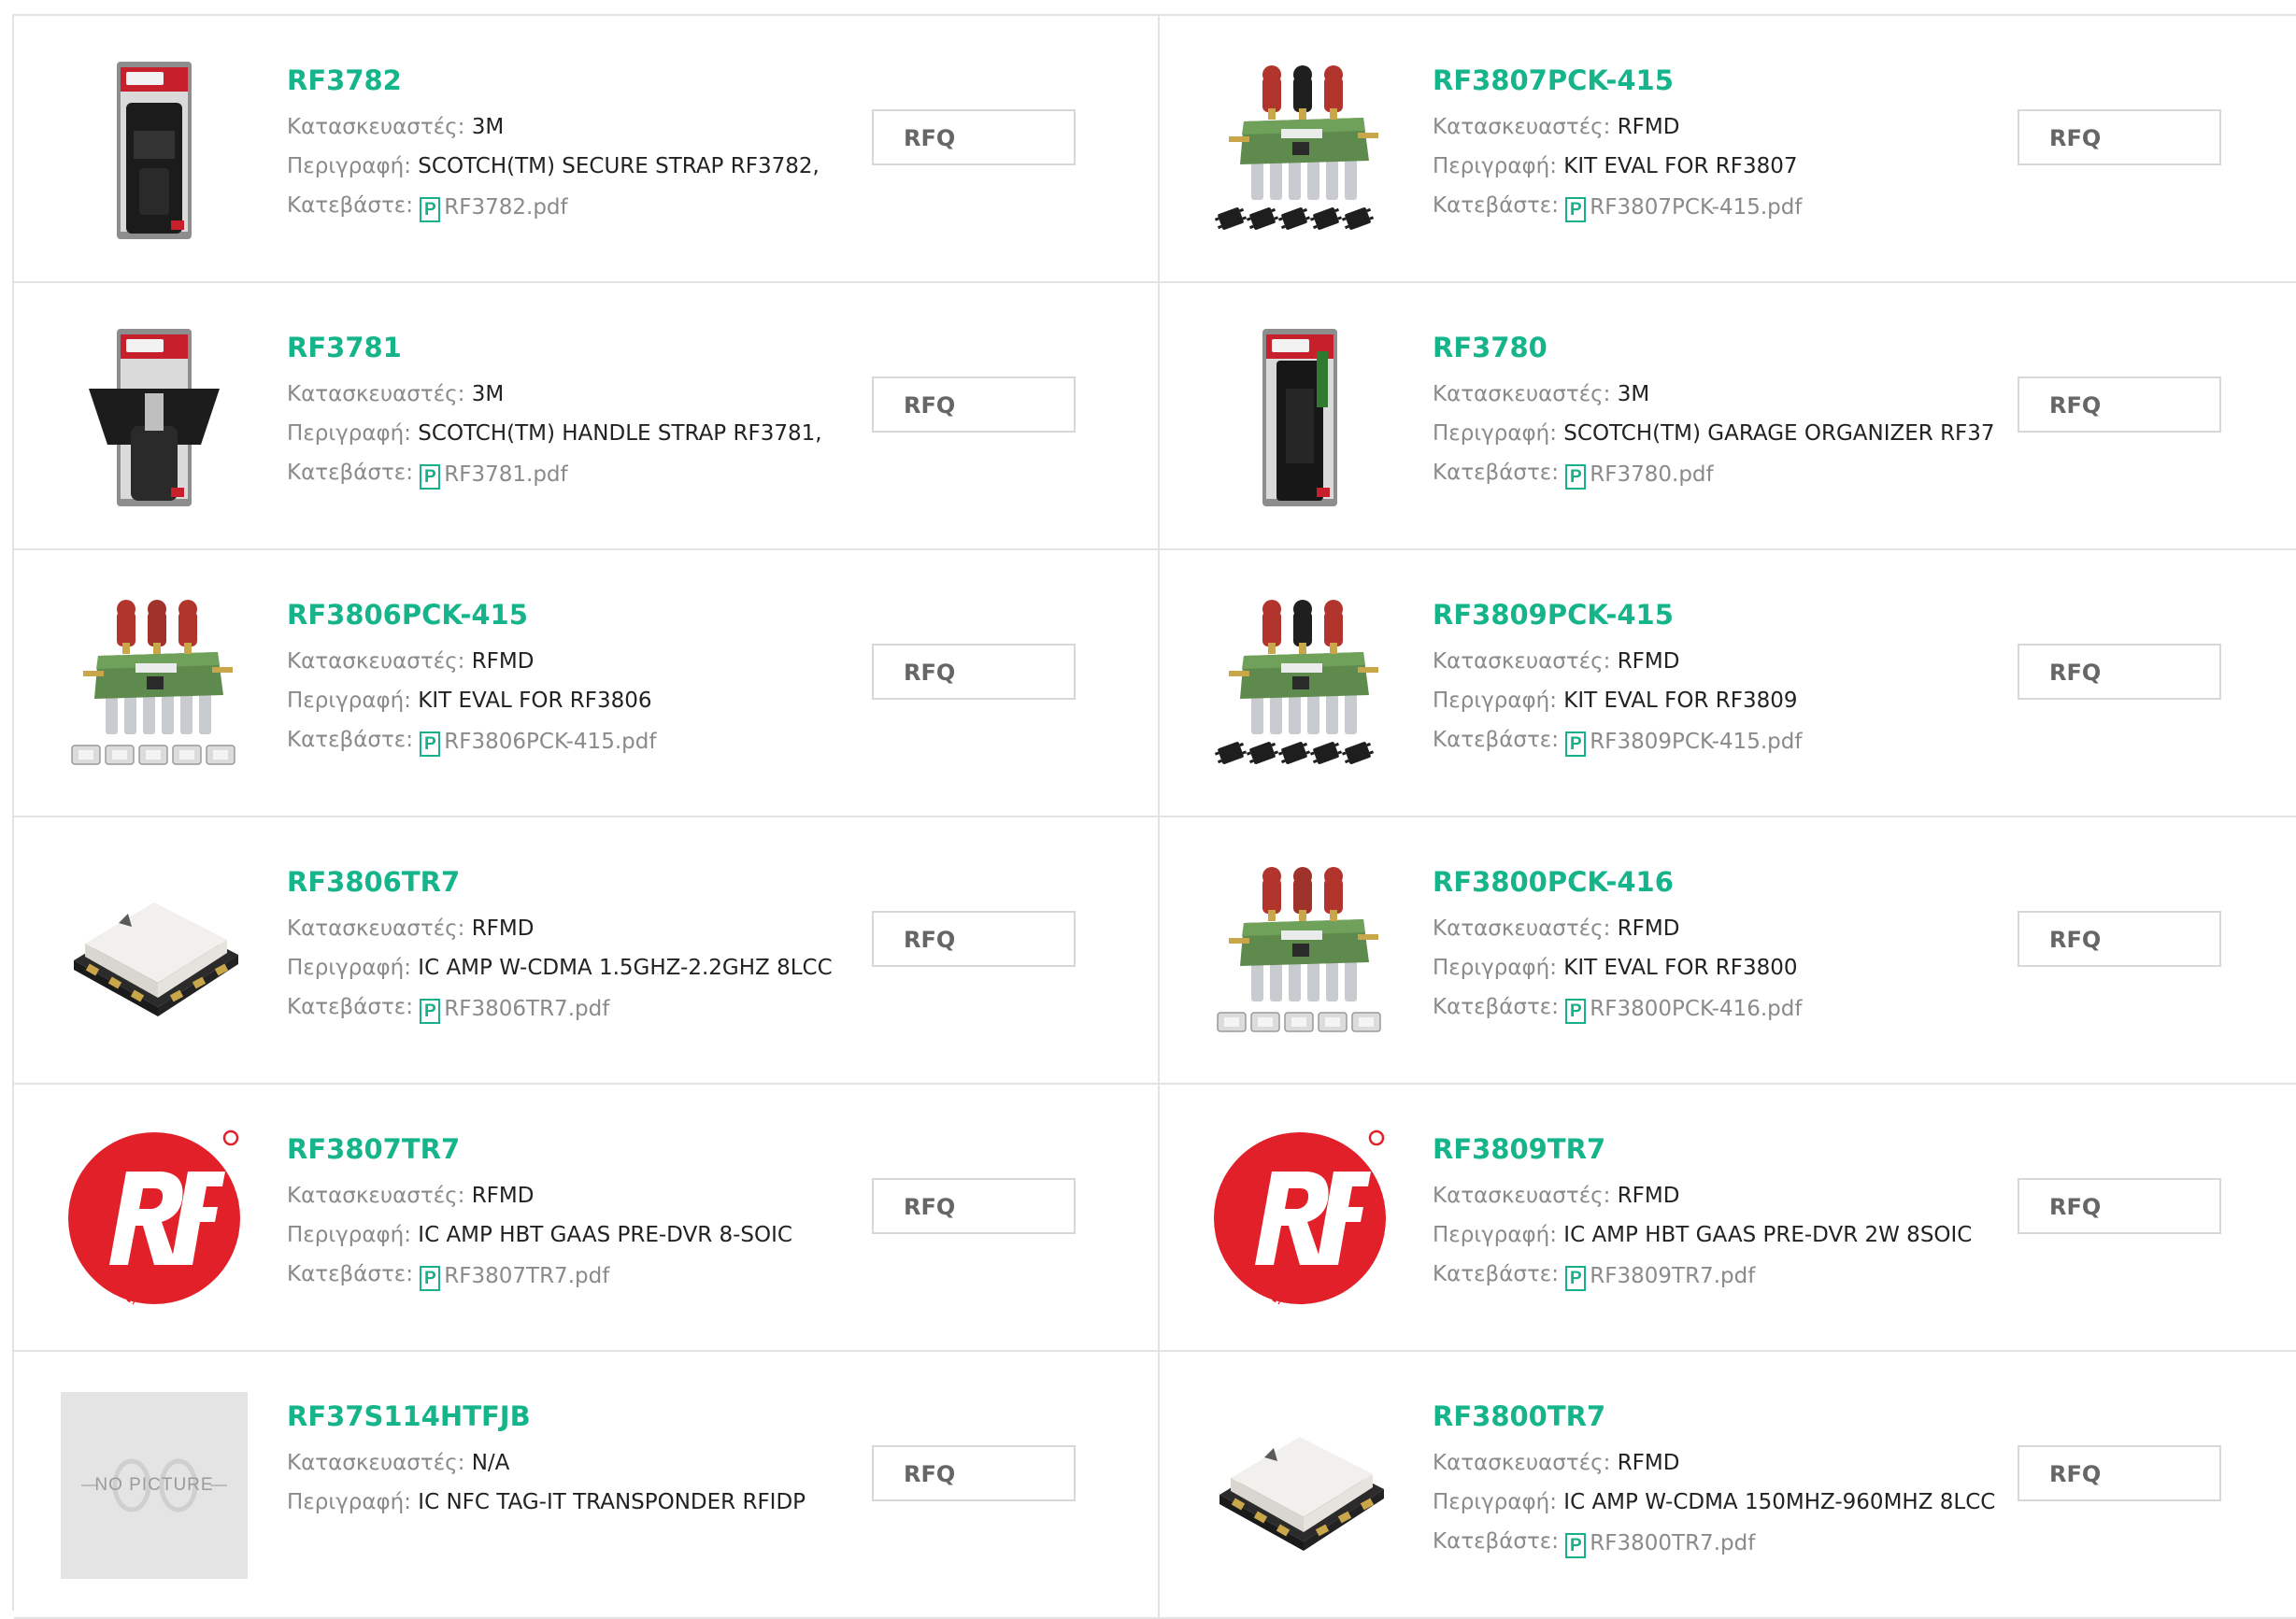 The height and width of the screenshot is (1619, 2296). I want to click on datasheet-link: P RF3782.pdf, so click(494, 207).